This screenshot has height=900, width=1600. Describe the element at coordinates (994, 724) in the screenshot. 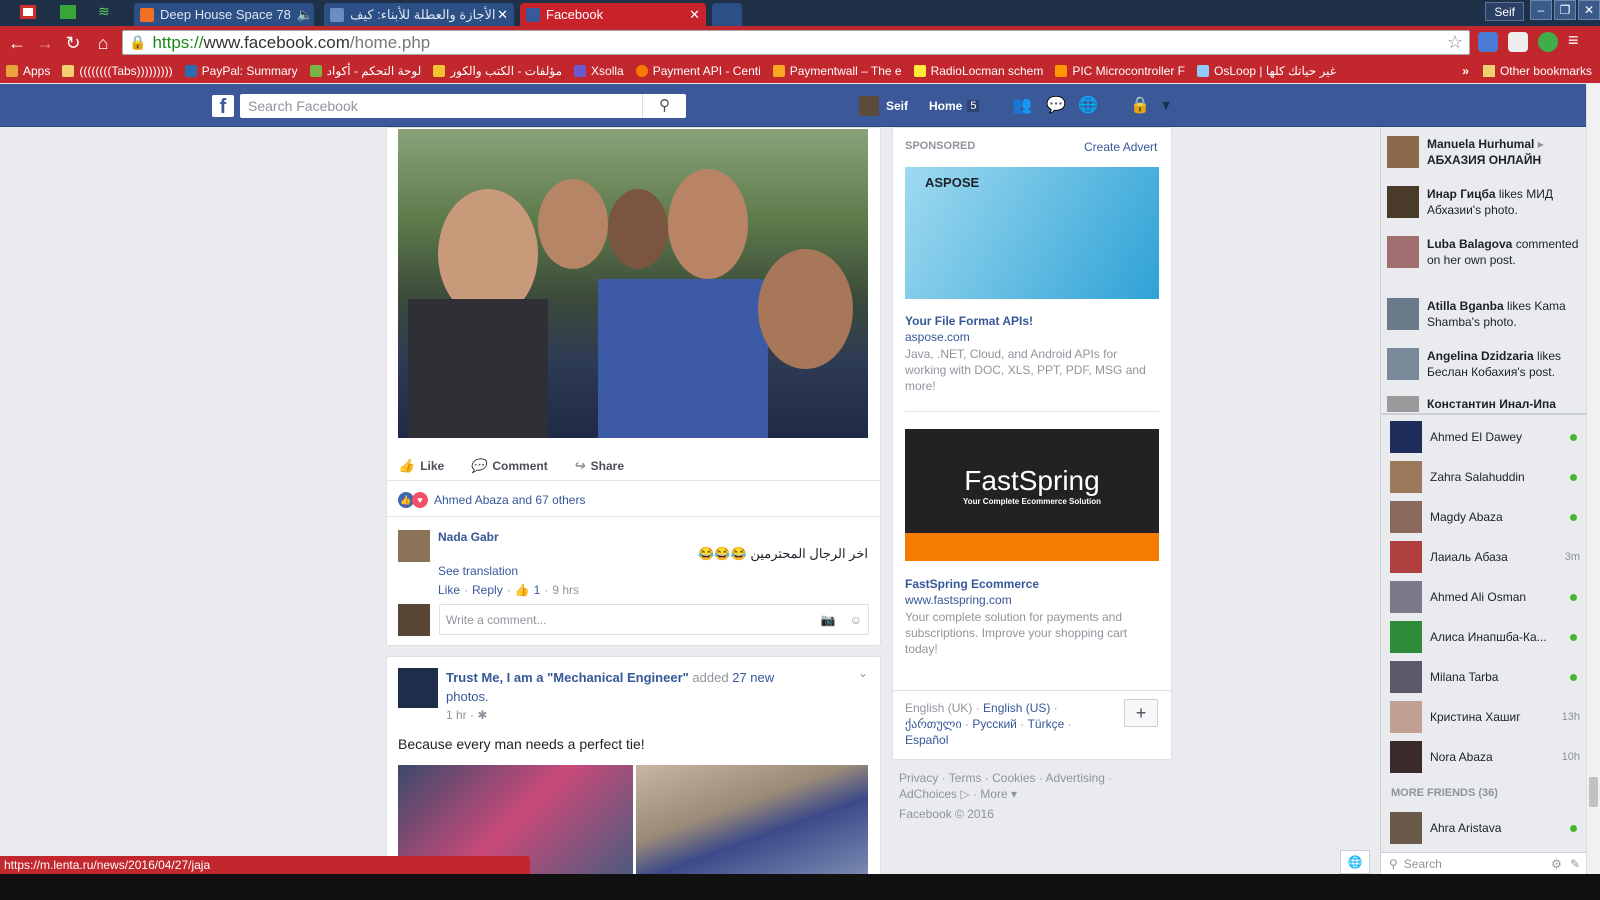

I see `language-link: Русский` at that location.